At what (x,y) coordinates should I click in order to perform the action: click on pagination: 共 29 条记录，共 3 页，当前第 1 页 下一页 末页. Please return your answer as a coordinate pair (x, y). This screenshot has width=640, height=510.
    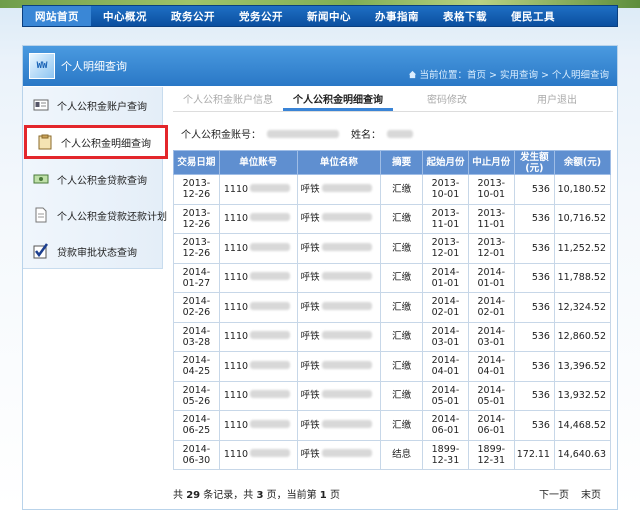
    Looking at the image, I should click on (392, 493).